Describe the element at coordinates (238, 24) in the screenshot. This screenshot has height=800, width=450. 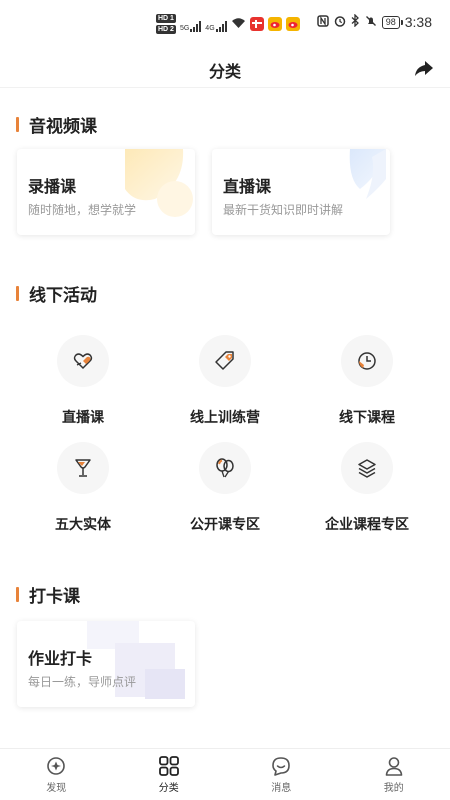
I see `wifi-icon` at that location.